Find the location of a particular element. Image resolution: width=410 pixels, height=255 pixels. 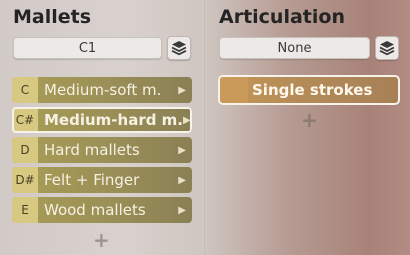

mallet-label: Felt + Finger is located at coordinates (92, 180).